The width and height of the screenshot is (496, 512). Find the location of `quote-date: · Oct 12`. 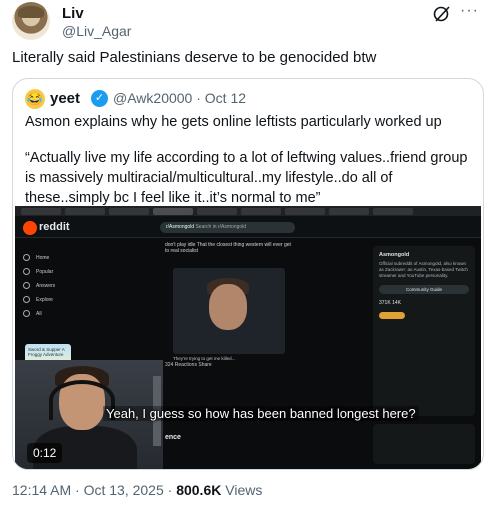

quote-date: · Oct 12 is located at coordinates (221, 98).